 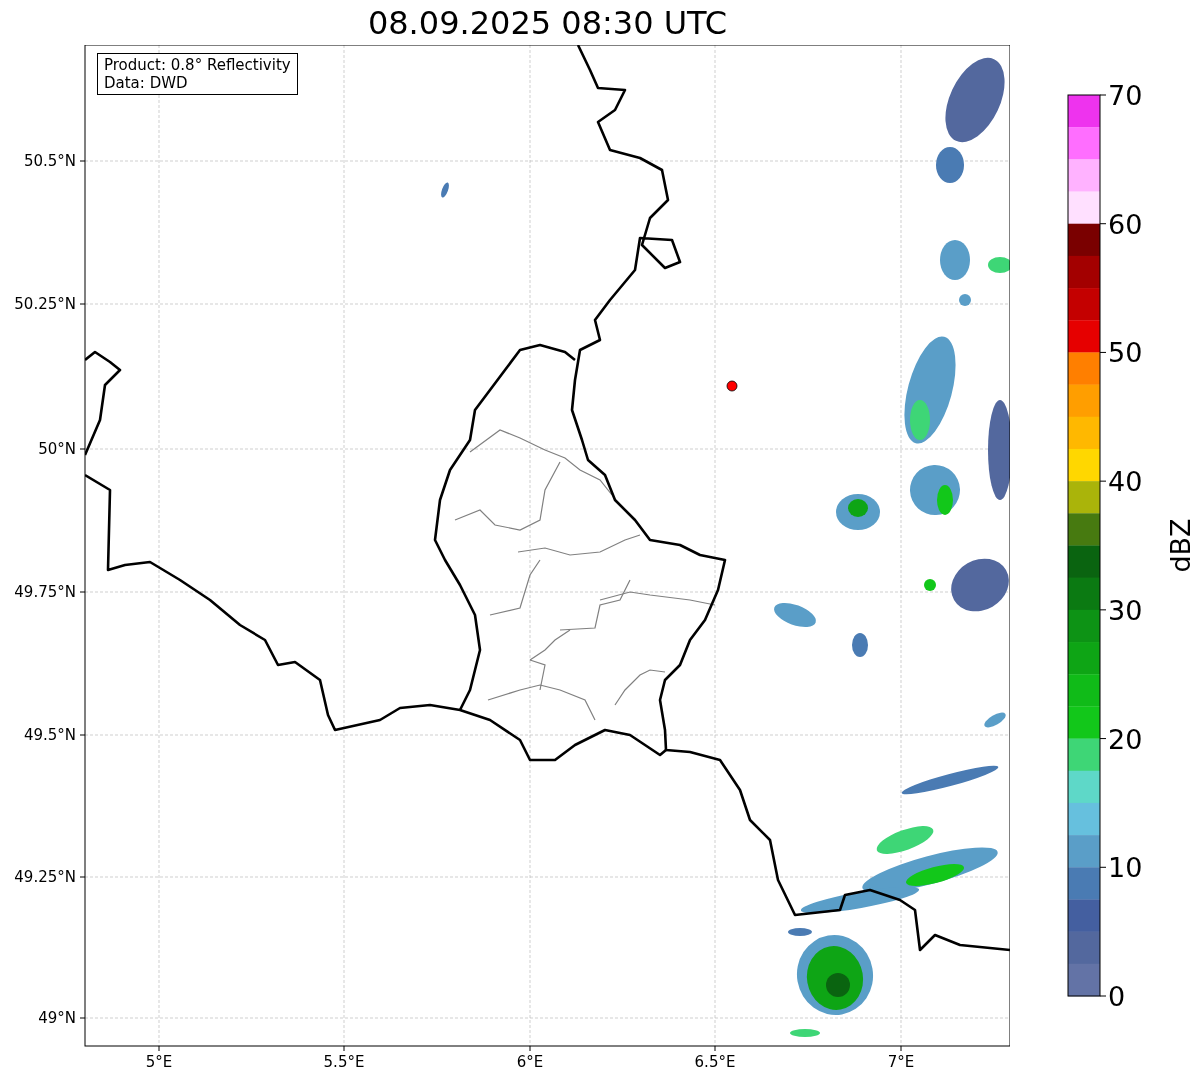 What do you see at coordinates (45, 592) in the screenshot?
I see `axis-tick-label: 49.75°N` at bounding box center [45, 592].